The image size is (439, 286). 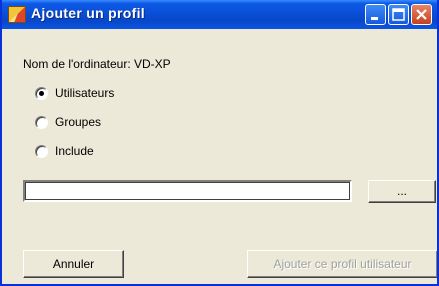 I want to click on cancel-button: Annuler, so click(x=73, y=264).